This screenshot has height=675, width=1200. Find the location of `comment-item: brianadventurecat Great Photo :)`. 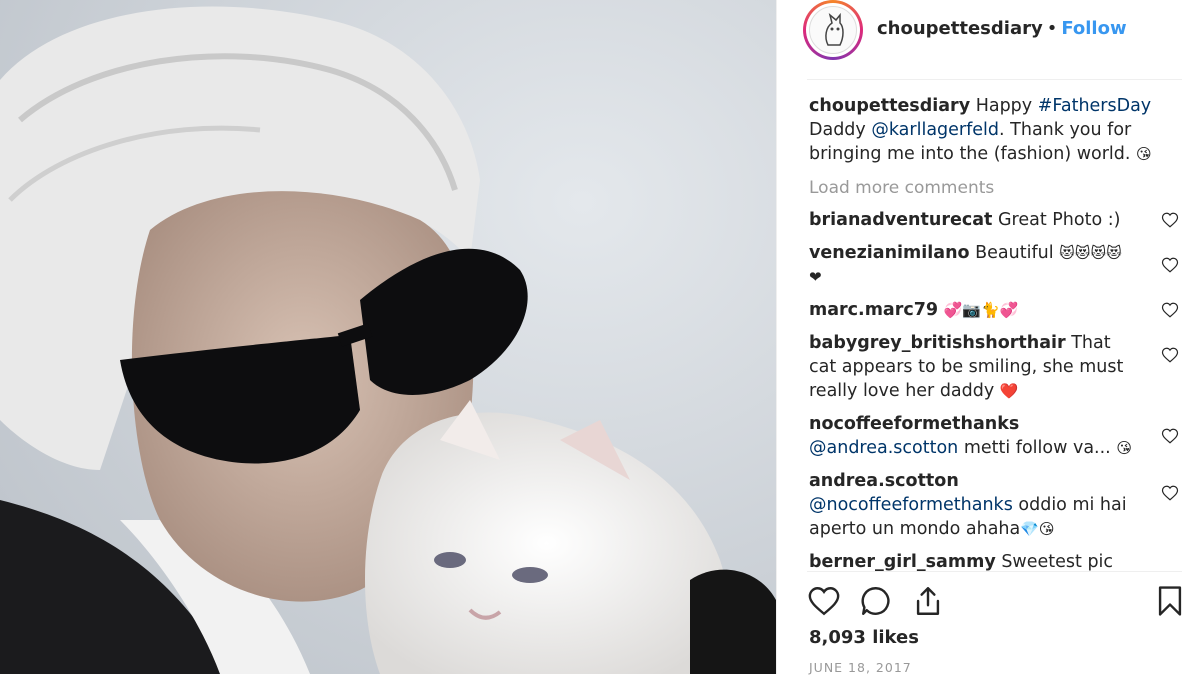

comment-item: brianadventurecat Great Photo :) is located at coordinates (994, 220).